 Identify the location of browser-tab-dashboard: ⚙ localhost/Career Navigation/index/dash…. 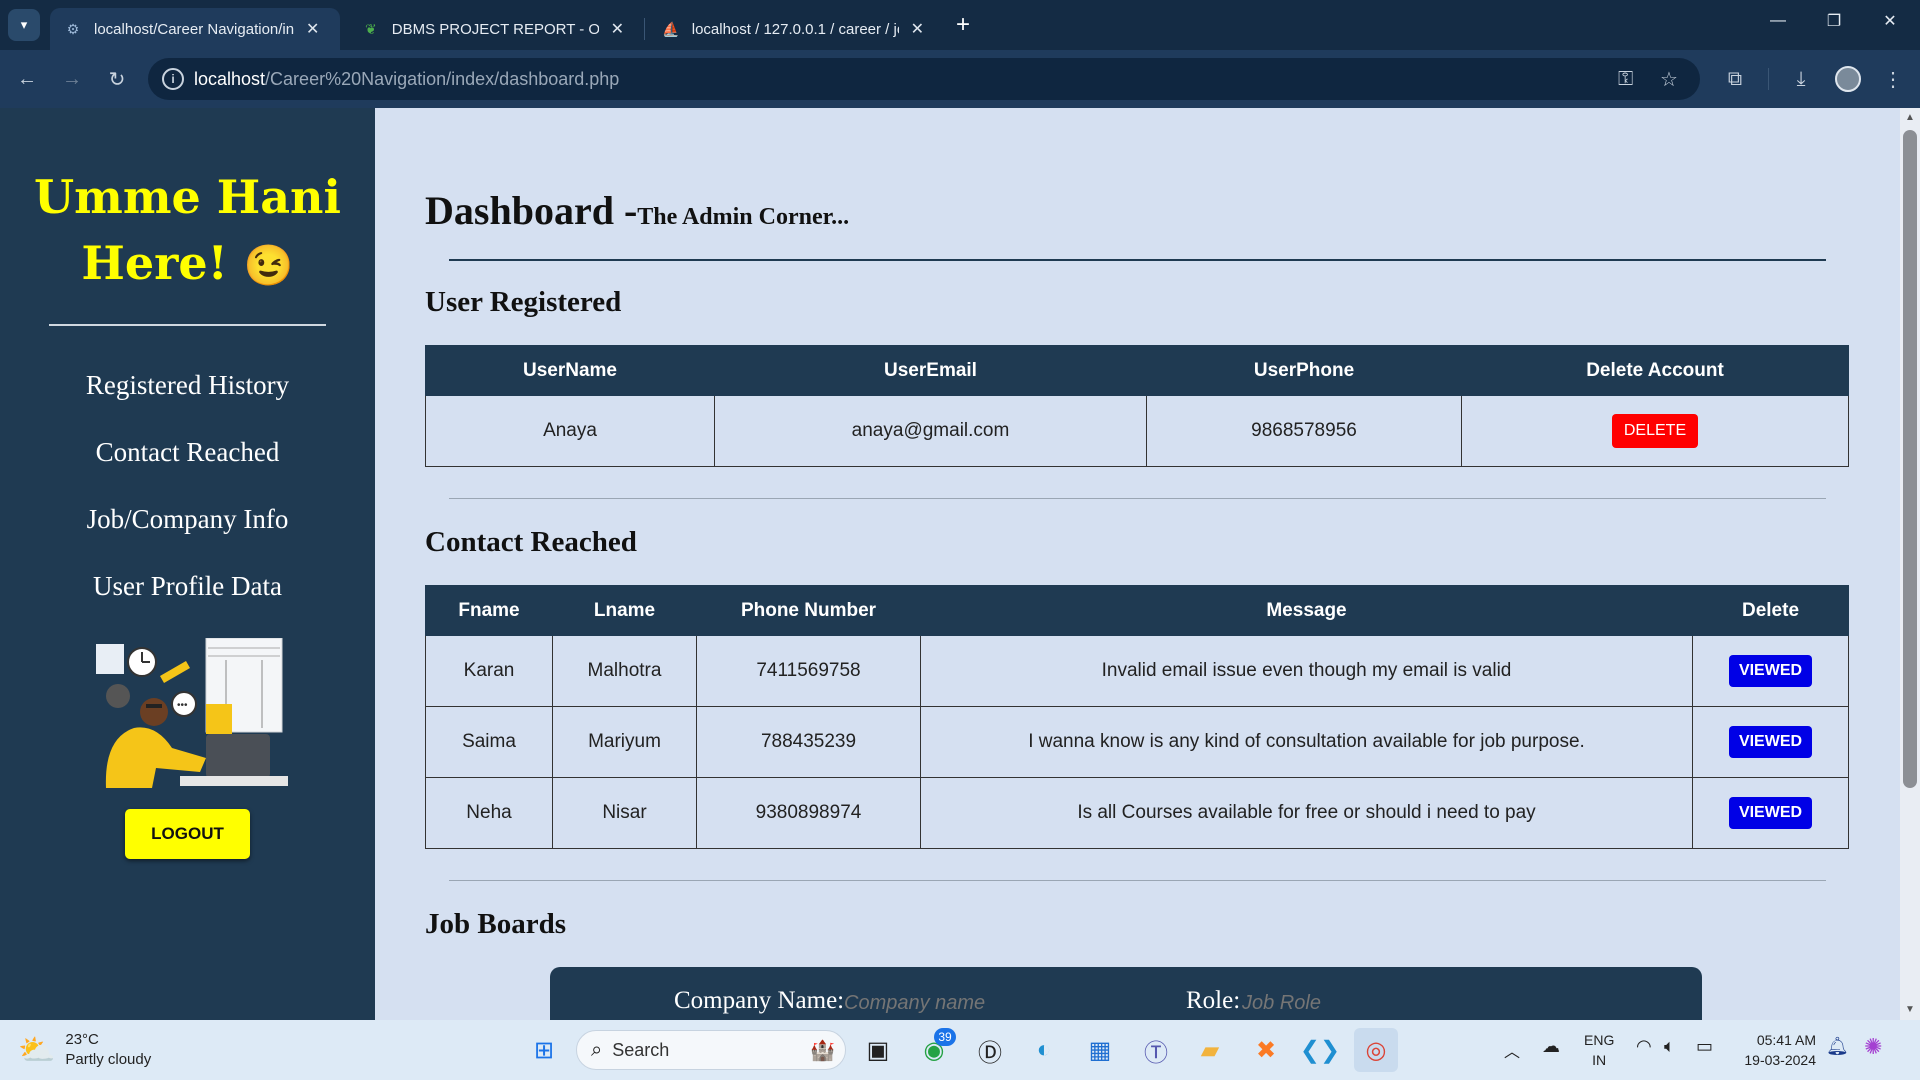
(195, 29).